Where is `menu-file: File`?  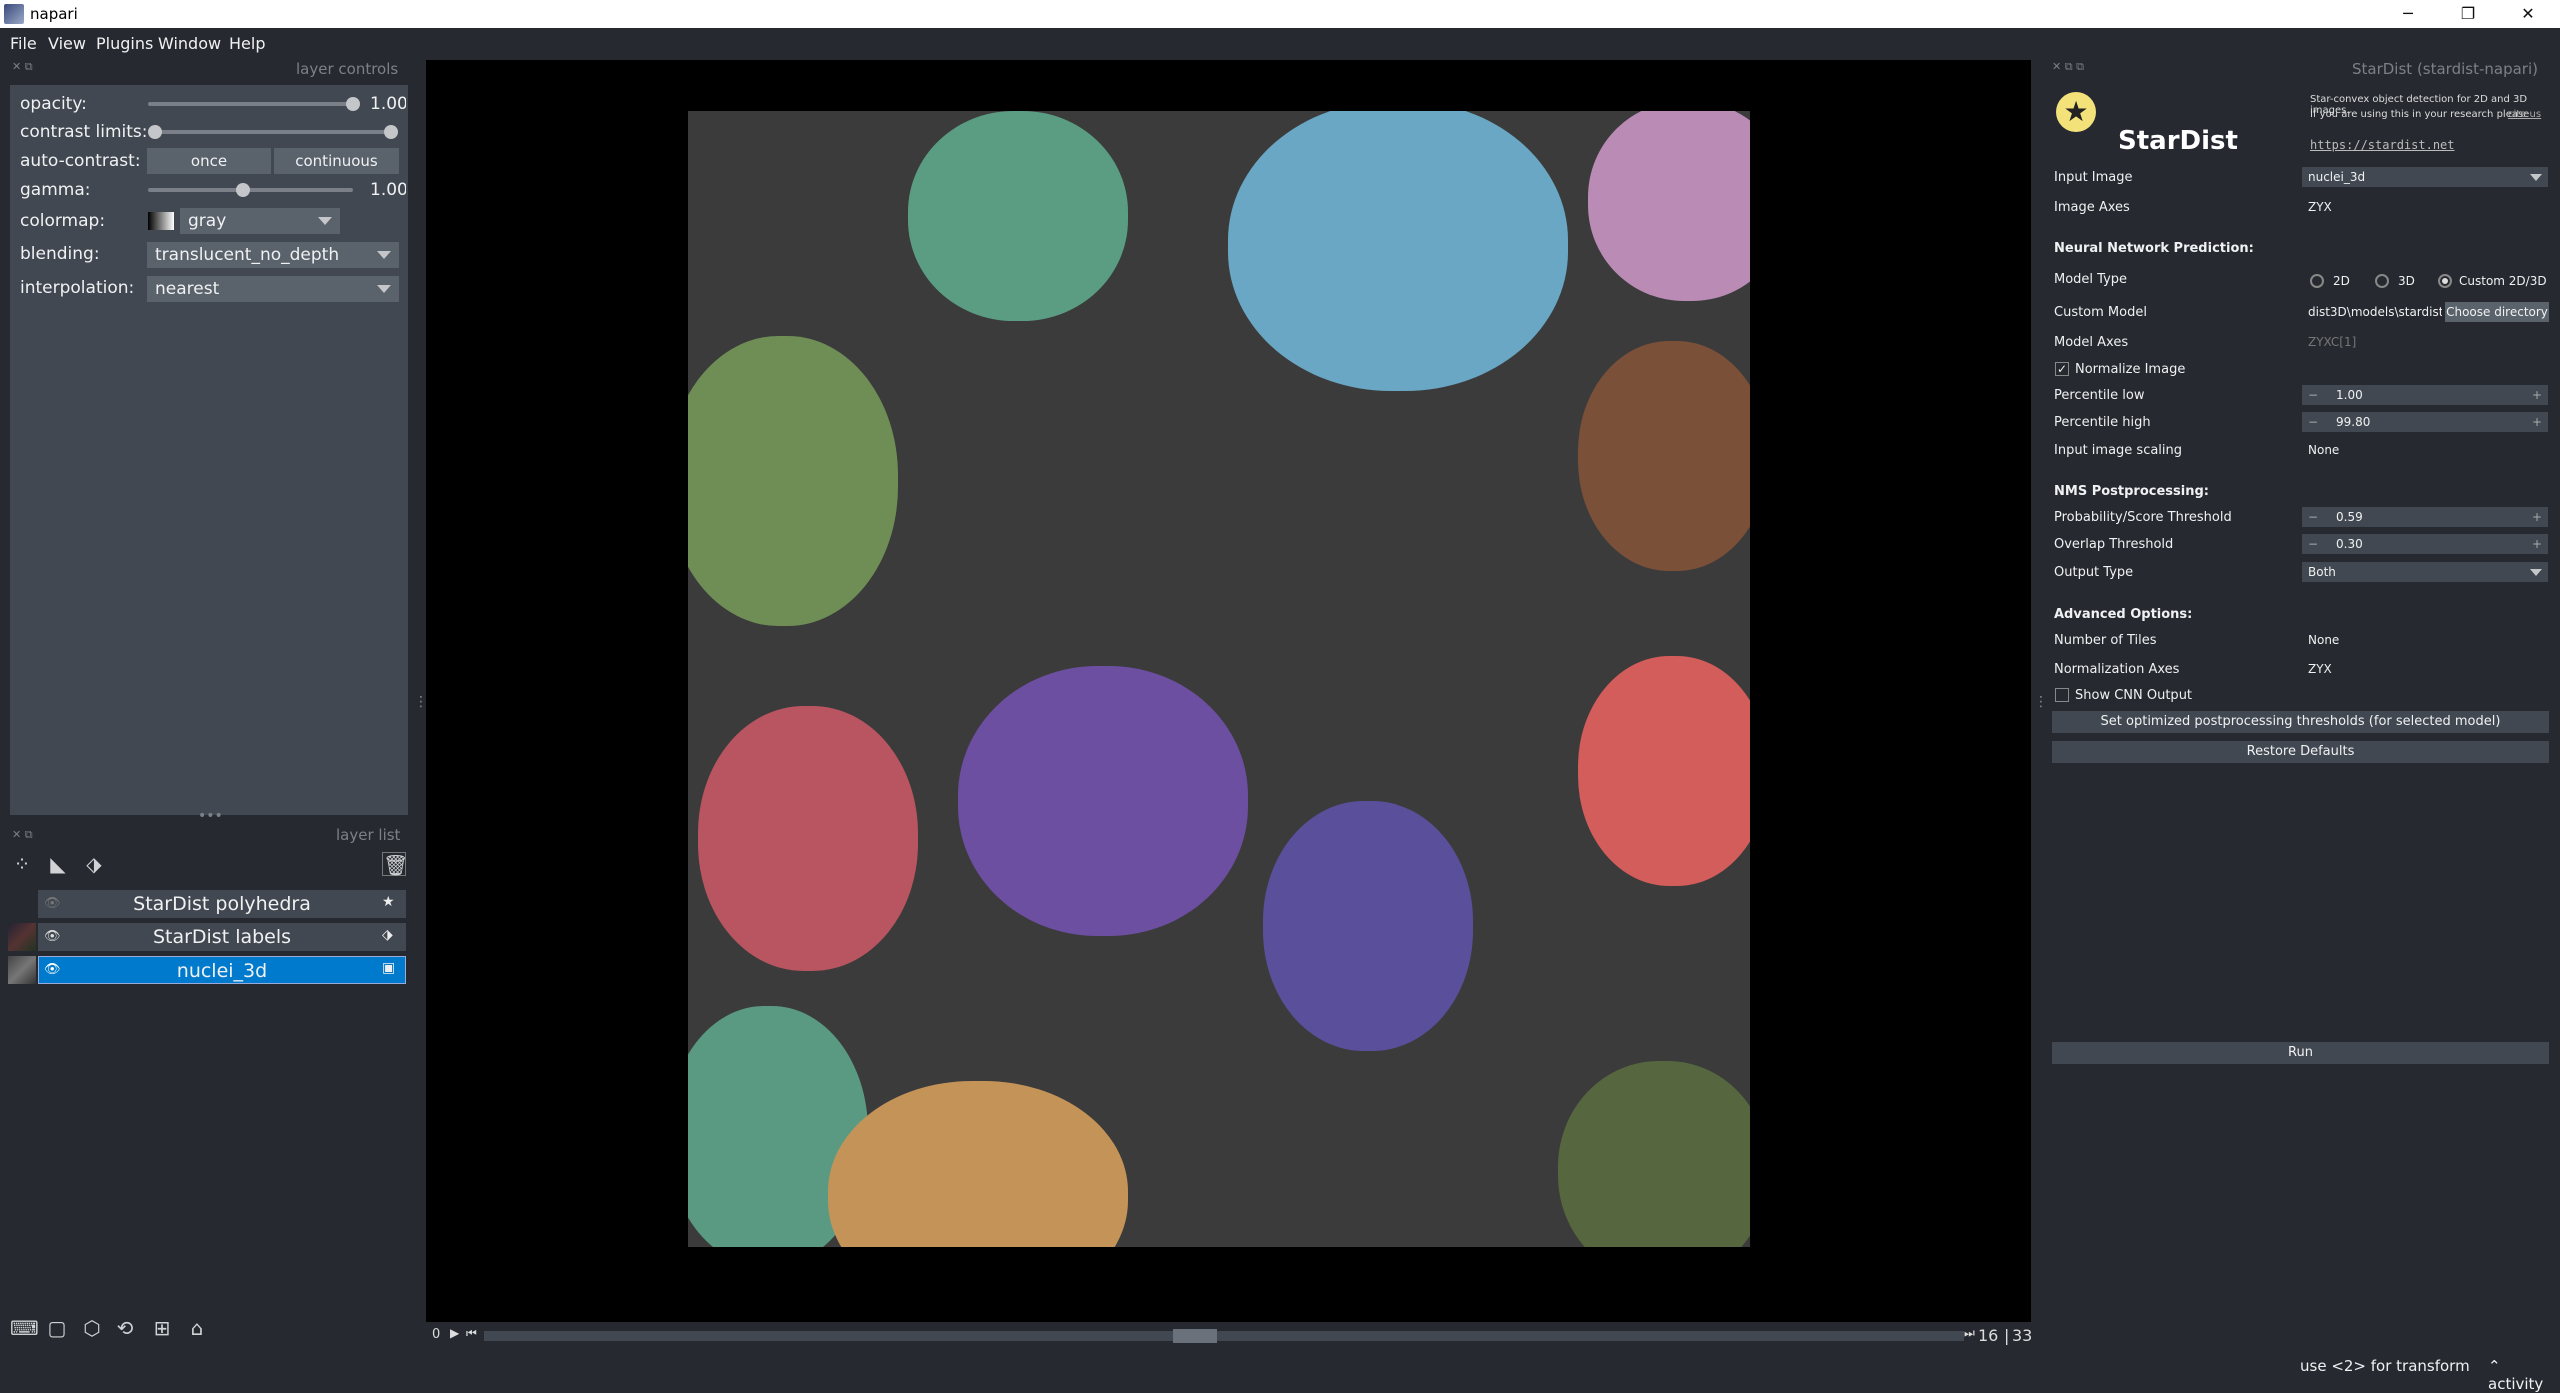 menu-file: File is located at coordinates (23, 43).